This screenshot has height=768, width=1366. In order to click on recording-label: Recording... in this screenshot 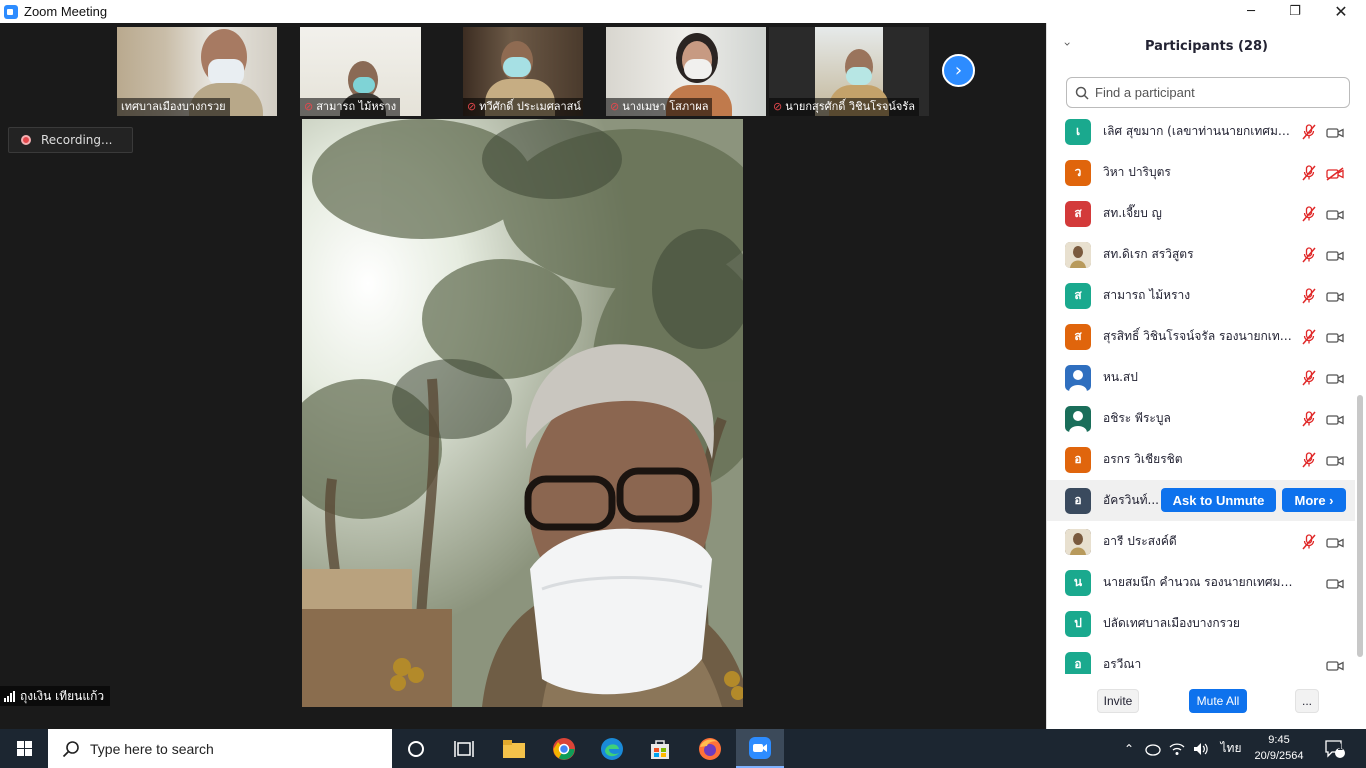, I will do `click(77, 140)`.